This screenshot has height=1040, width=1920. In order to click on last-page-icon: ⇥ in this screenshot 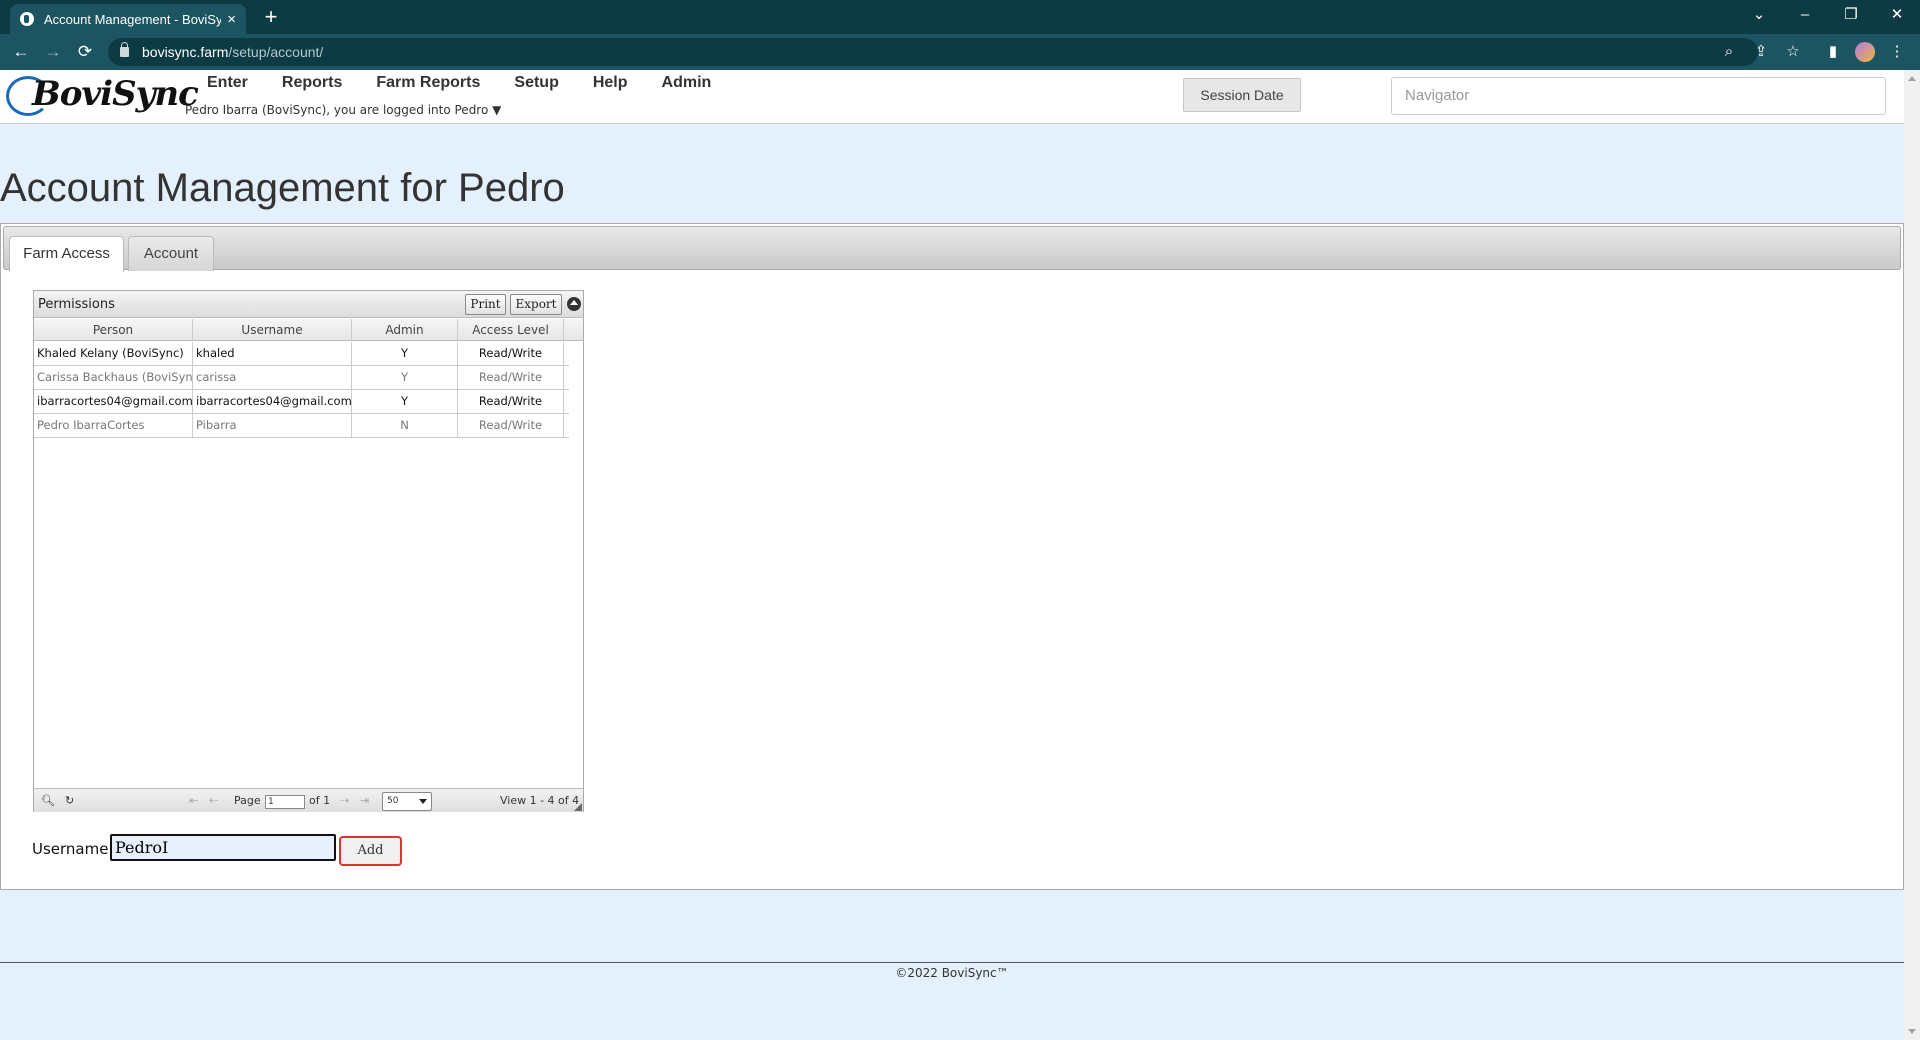, I will do `click(364, 800)`.